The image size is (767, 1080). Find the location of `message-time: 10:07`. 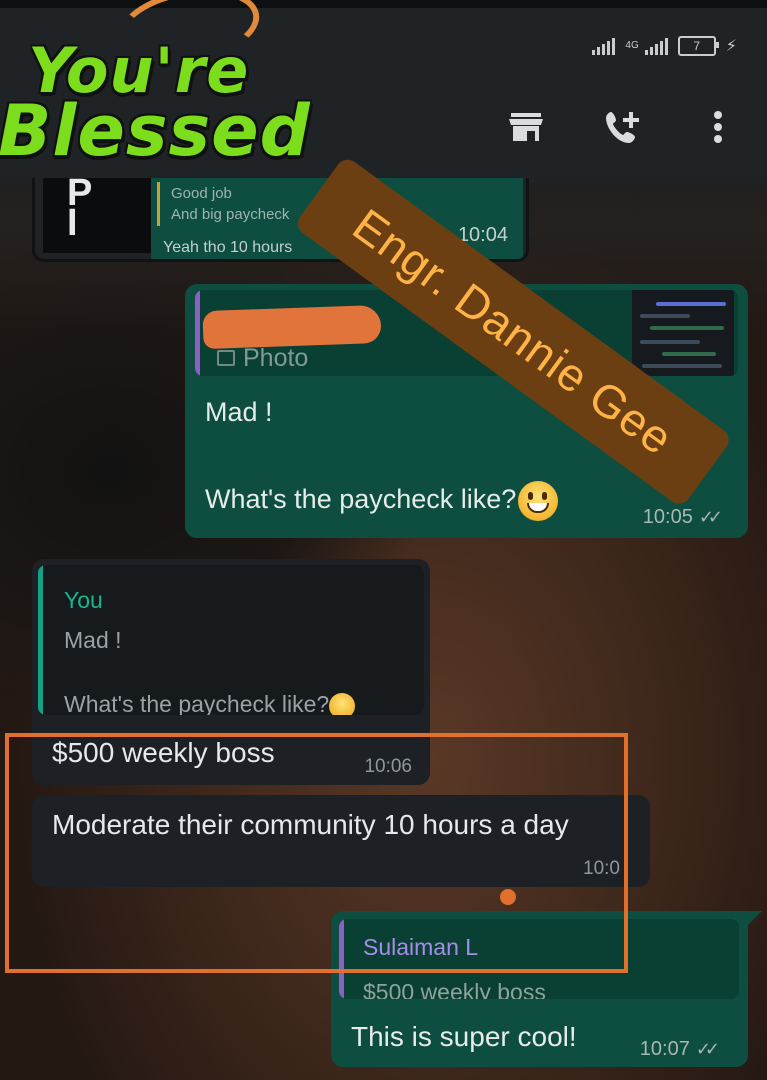

message-time: 10:07 is located at coordinates (664, 1049).